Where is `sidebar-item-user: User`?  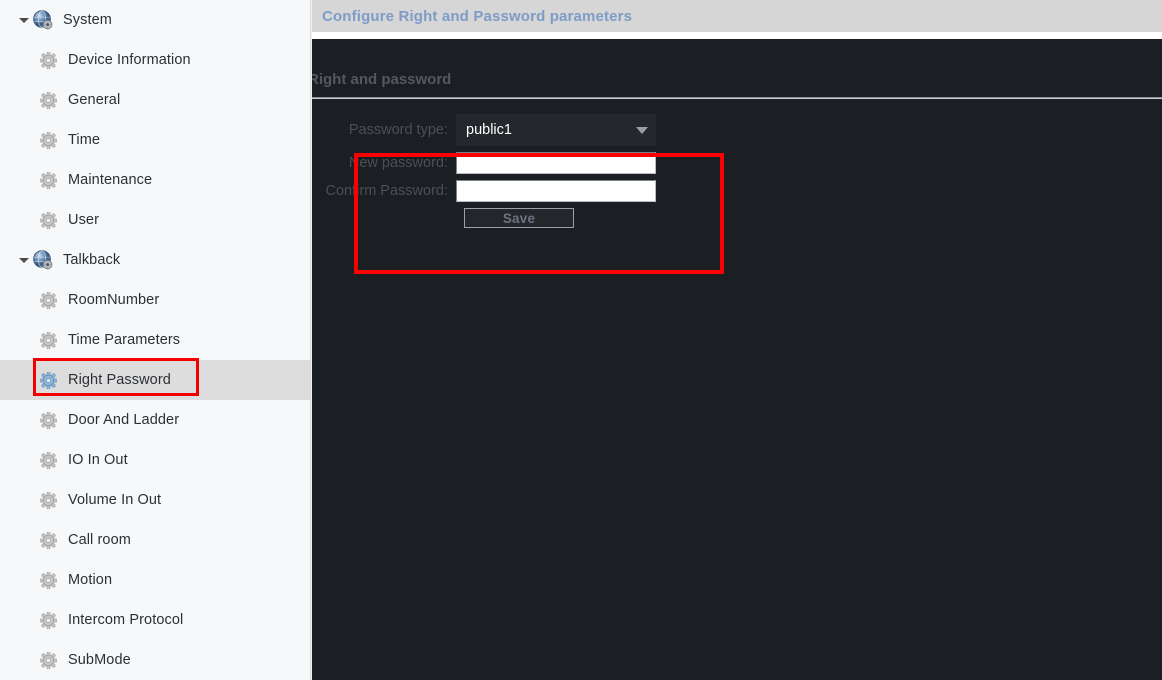 sidebar-item-user: User is located at coordinates (156, 220).